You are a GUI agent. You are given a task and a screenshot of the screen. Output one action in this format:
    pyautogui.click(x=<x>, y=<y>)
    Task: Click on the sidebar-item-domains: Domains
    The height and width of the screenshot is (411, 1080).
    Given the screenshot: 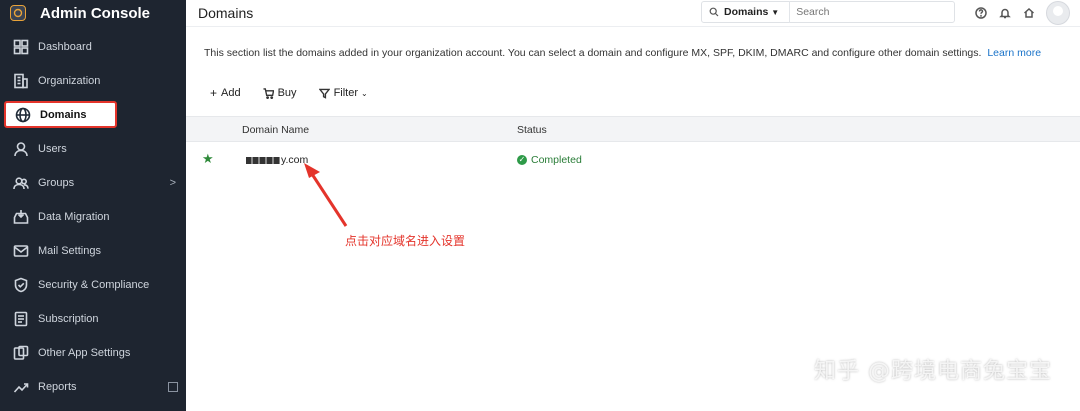 What is the action you would take?
    pyautogui.click(x=60, y=114)
    